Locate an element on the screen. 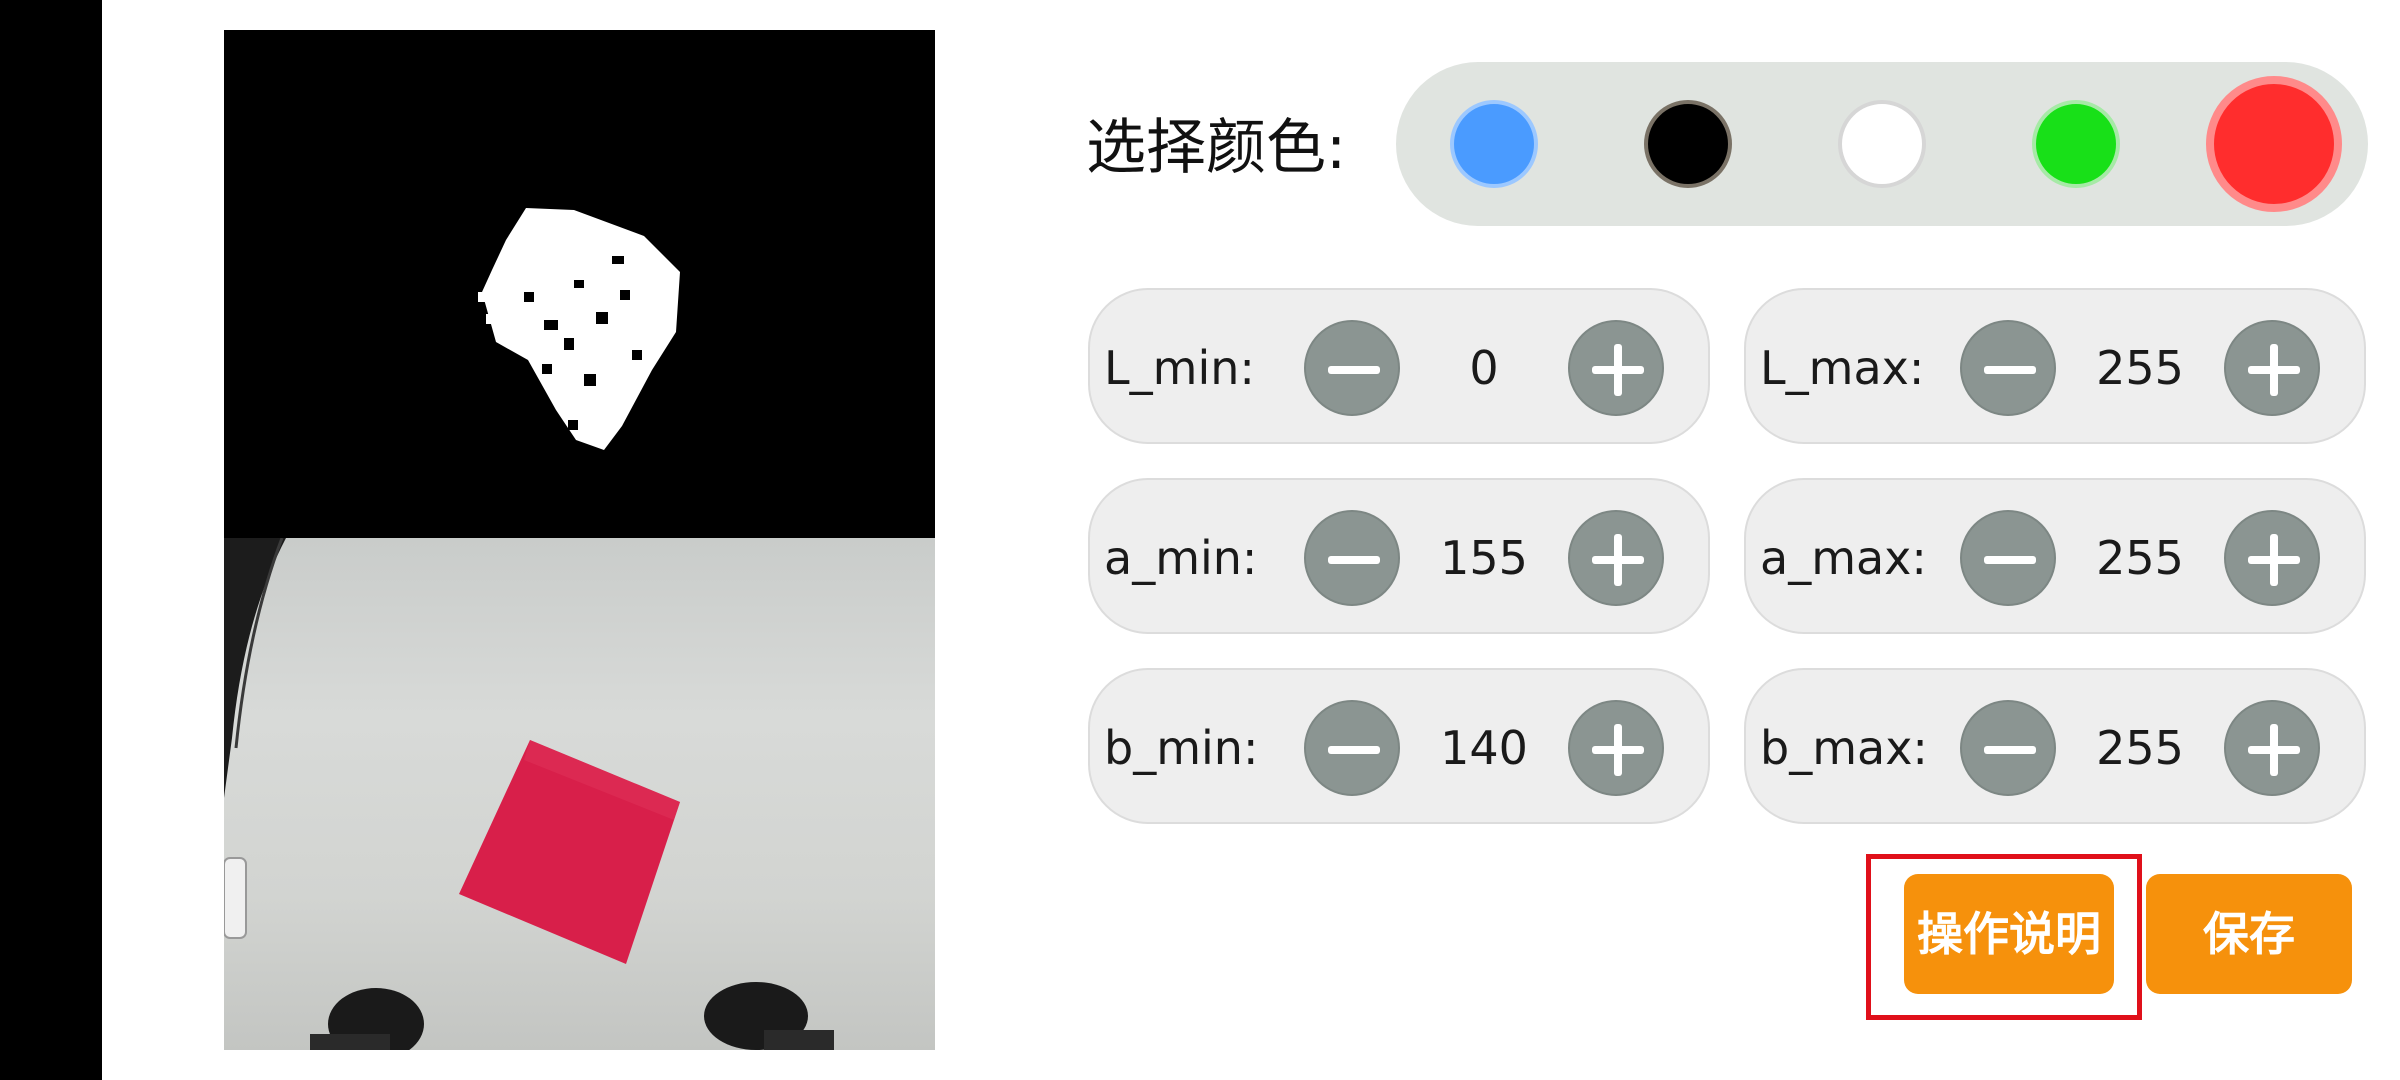  a-max-decrement-button is located at coordinates (2008, 558).